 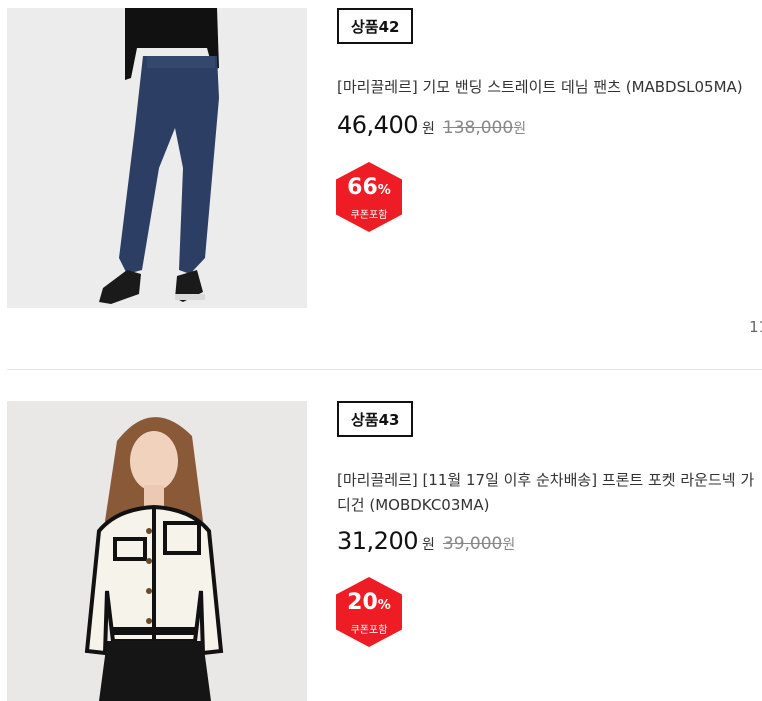 I want to click on sale-price: 31,200, so click(x=377, y=541).